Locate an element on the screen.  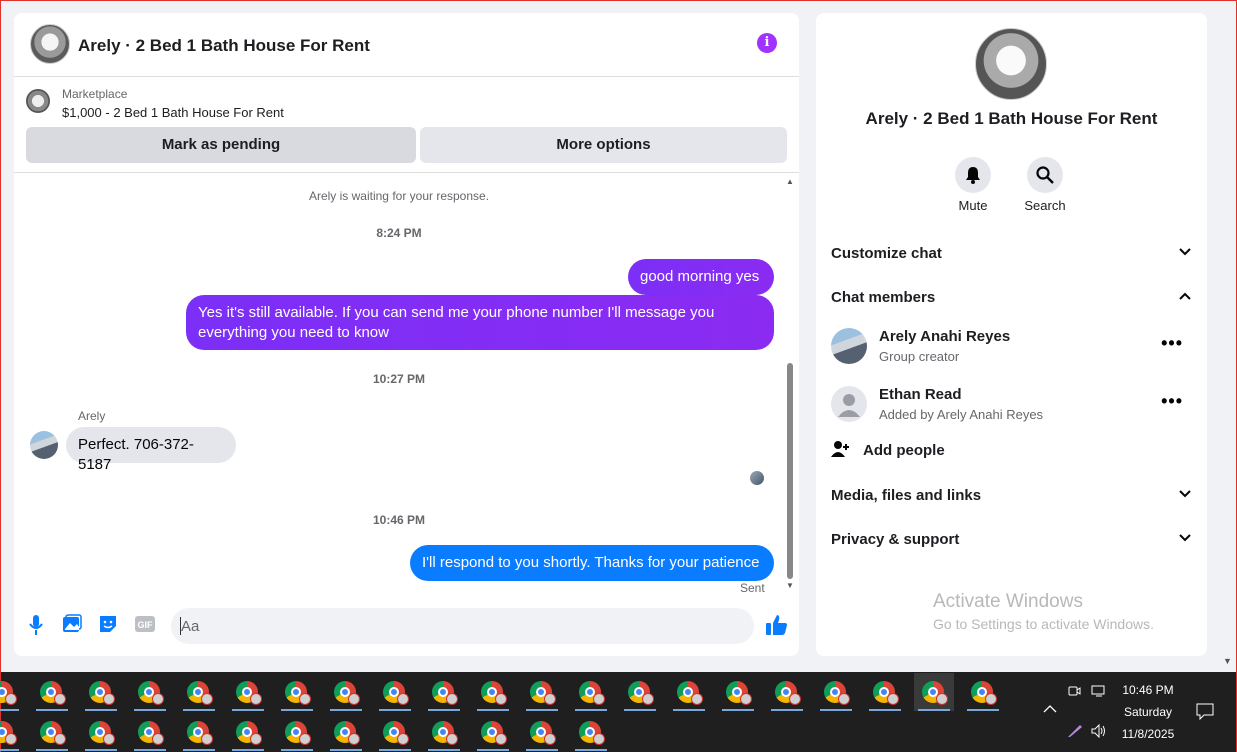
search-icon is located at coordinates (1045, 175).